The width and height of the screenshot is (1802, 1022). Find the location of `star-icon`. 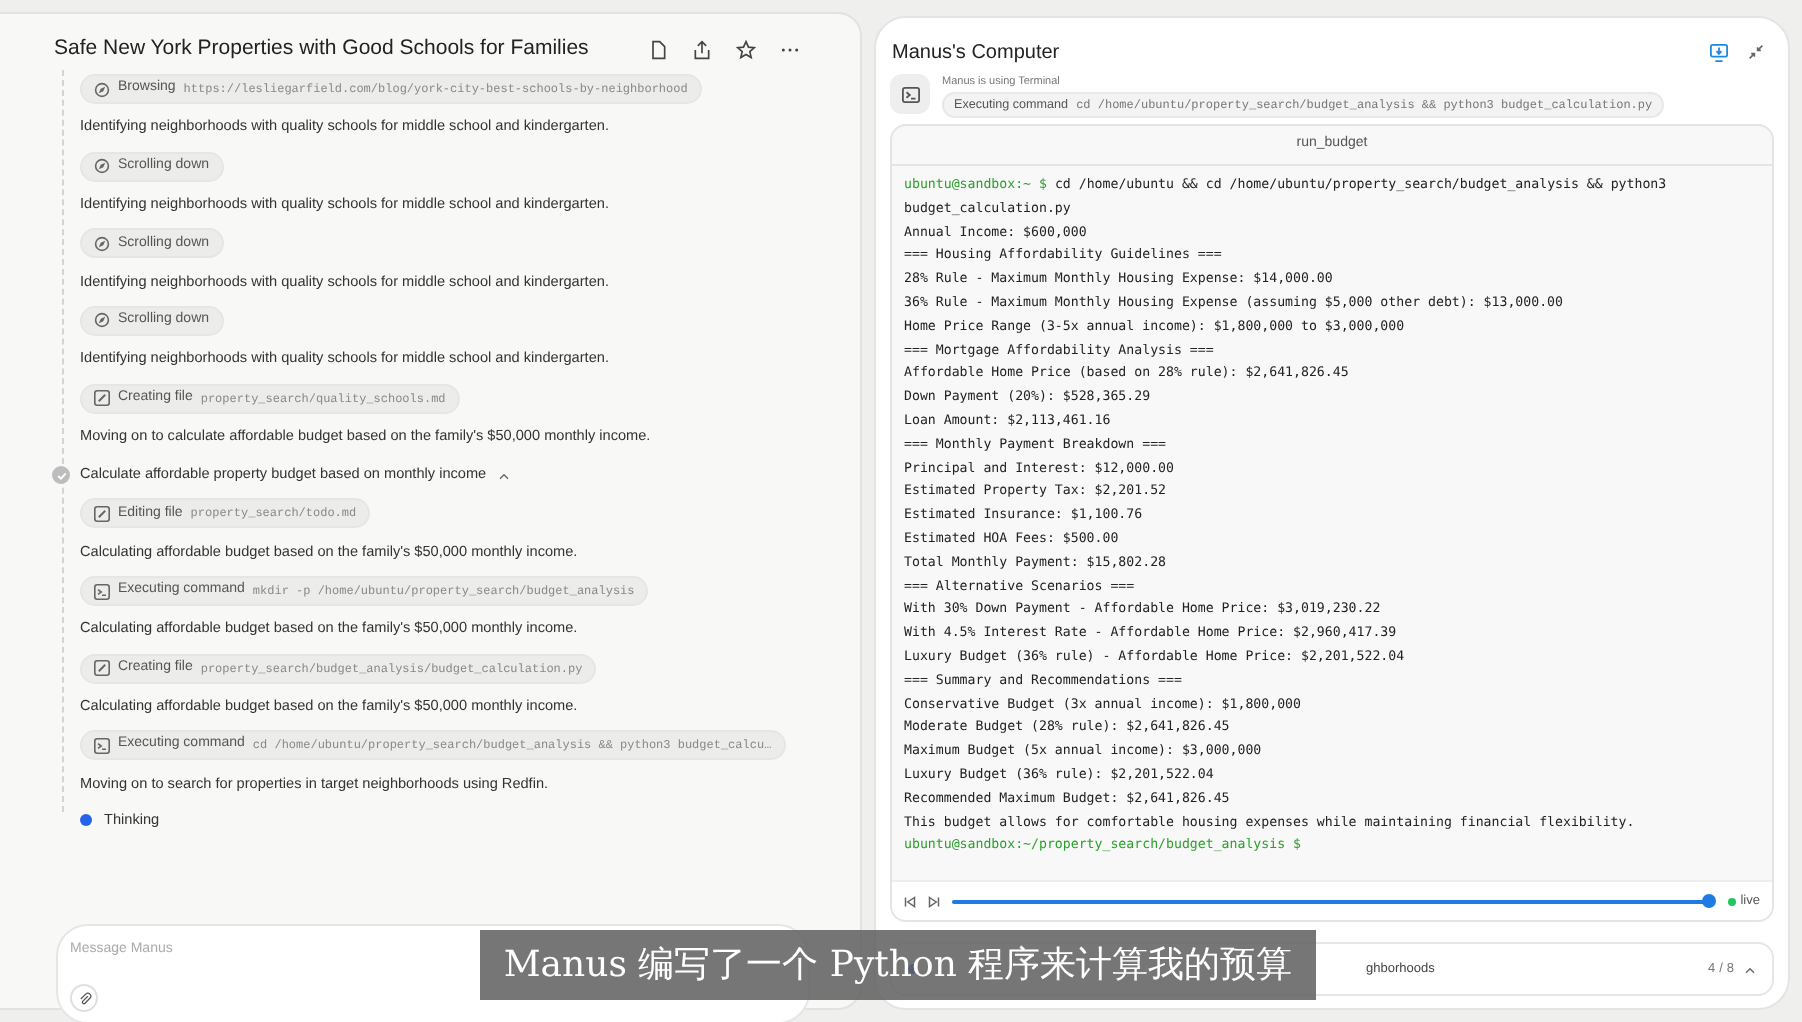

star-icon is located at coordinates (746, 50).